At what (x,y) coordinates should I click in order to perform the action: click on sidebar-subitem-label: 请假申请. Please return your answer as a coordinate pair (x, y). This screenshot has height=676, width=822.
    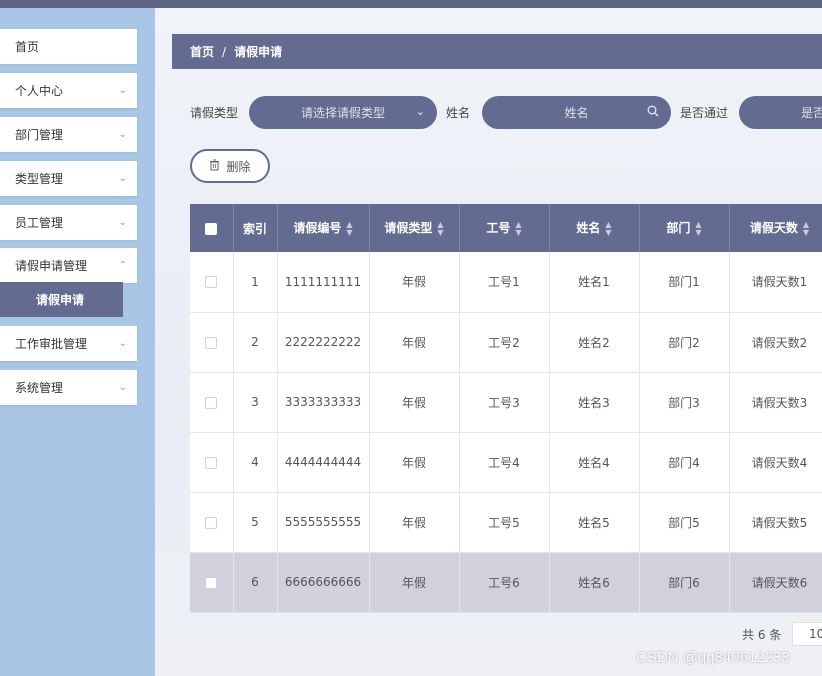
    Looking at the image, I should click on (60, 300).